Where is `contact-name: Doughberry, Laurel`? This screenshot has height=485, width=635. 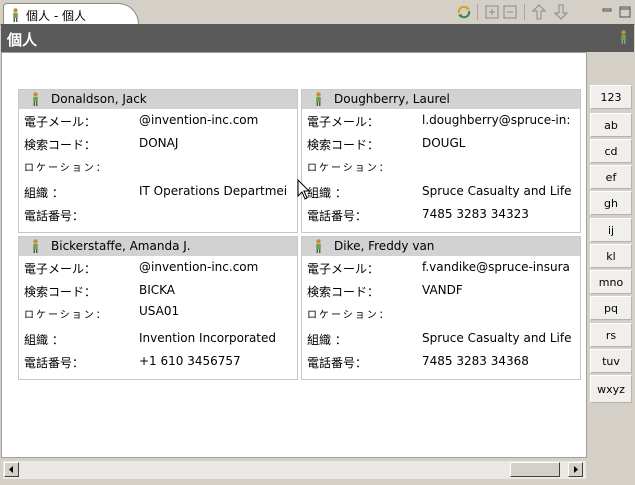
contact-name: Doughberry, Laurel is located at coordinates (392, 99).